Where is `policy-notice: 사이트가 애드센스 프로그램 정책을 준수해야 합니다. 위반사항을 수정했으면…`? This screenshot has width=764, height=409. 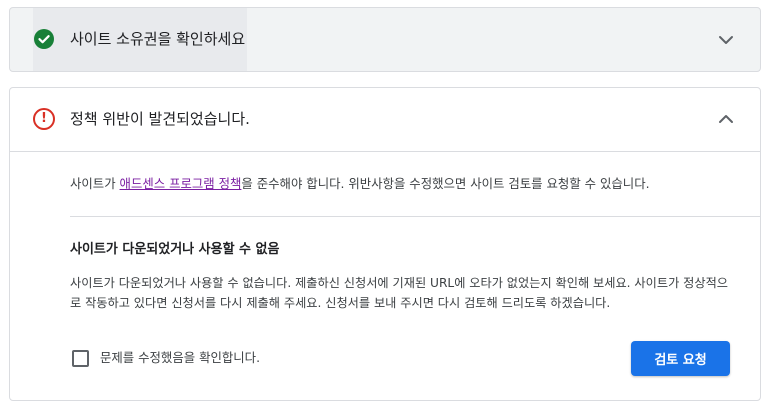
policy-notice: 사이트가 애드센스 프로그램 정책을 준수해야 합니다. 위반사항을 수정했으면… is located at coordinates (360, 184).